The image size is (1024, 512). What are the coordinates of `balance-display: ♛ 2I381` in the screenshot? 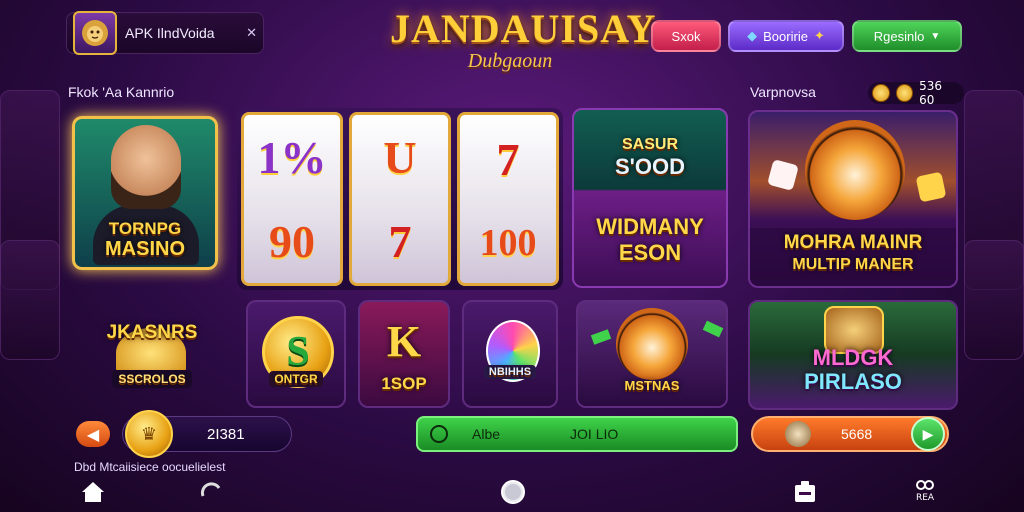 It's located at (207, 434).